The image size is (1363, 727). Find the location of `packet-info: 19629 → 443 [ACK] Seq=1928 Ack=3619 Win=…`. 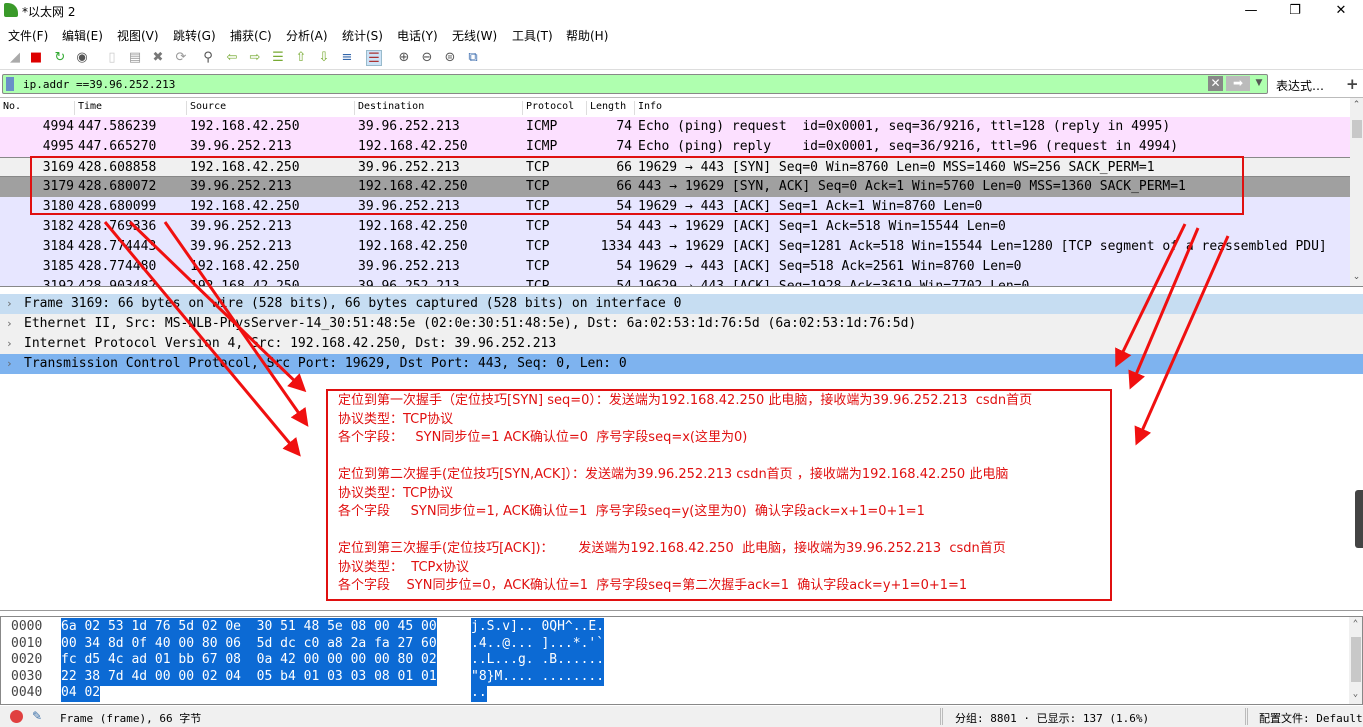

packet-info: 19629 → 443 [ACK] Seq=1928 Ack=3619 Win=… is located at coordinates (834, 283).